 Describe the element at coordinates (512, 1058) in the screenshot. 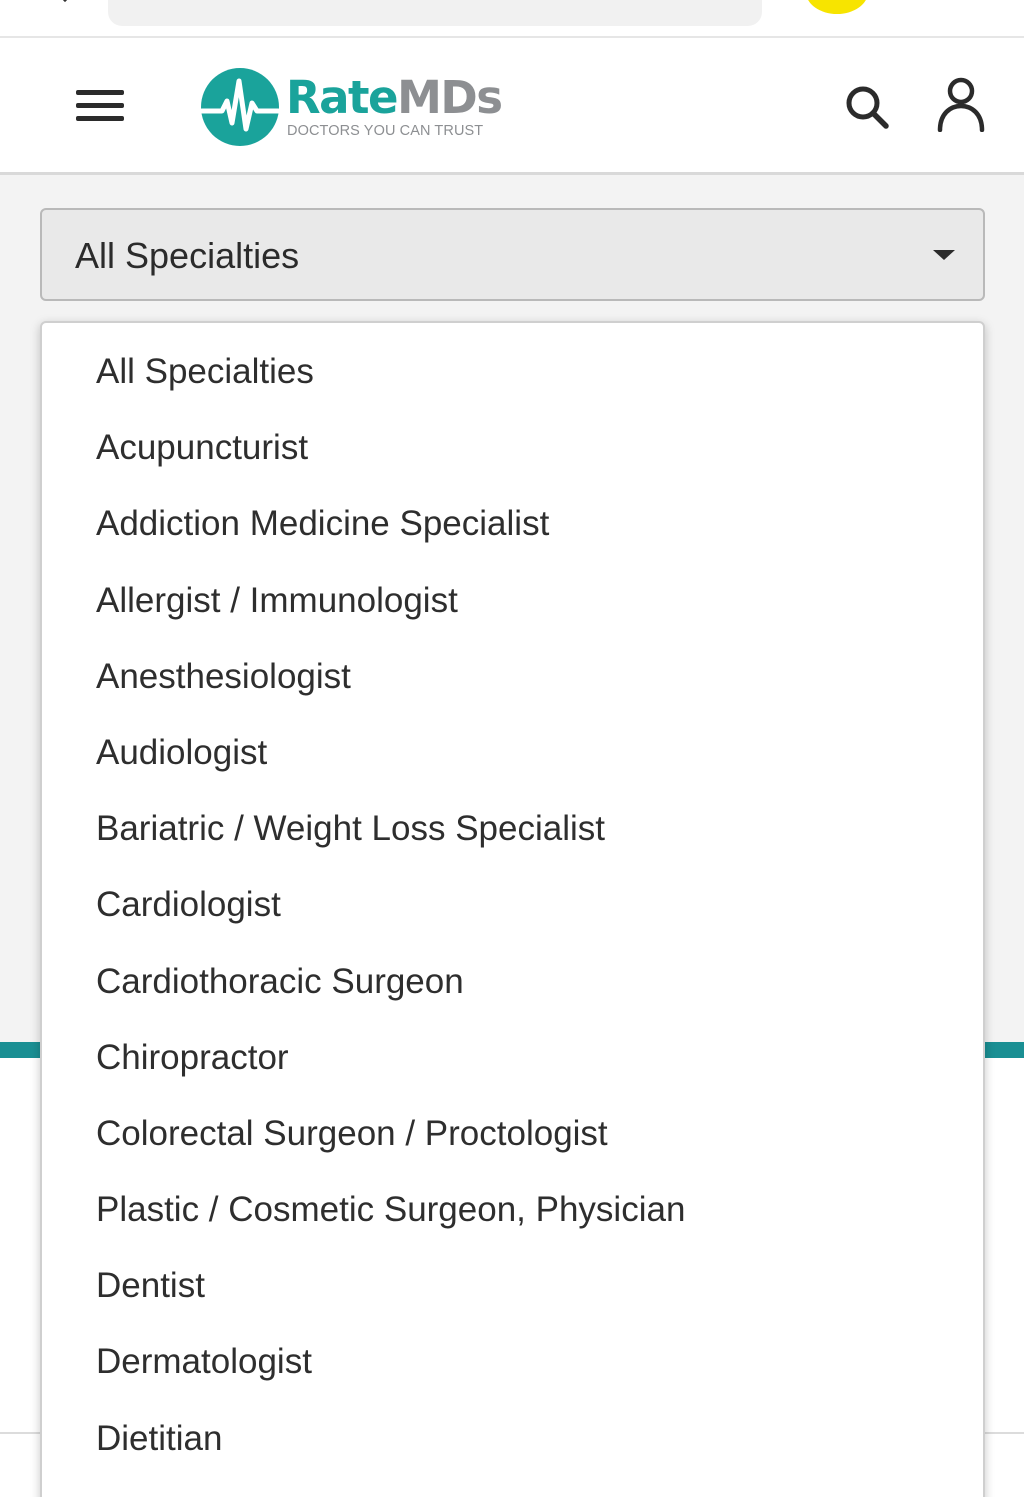

I see `specialty-option-chiropractor: Chiropractor` at that location.